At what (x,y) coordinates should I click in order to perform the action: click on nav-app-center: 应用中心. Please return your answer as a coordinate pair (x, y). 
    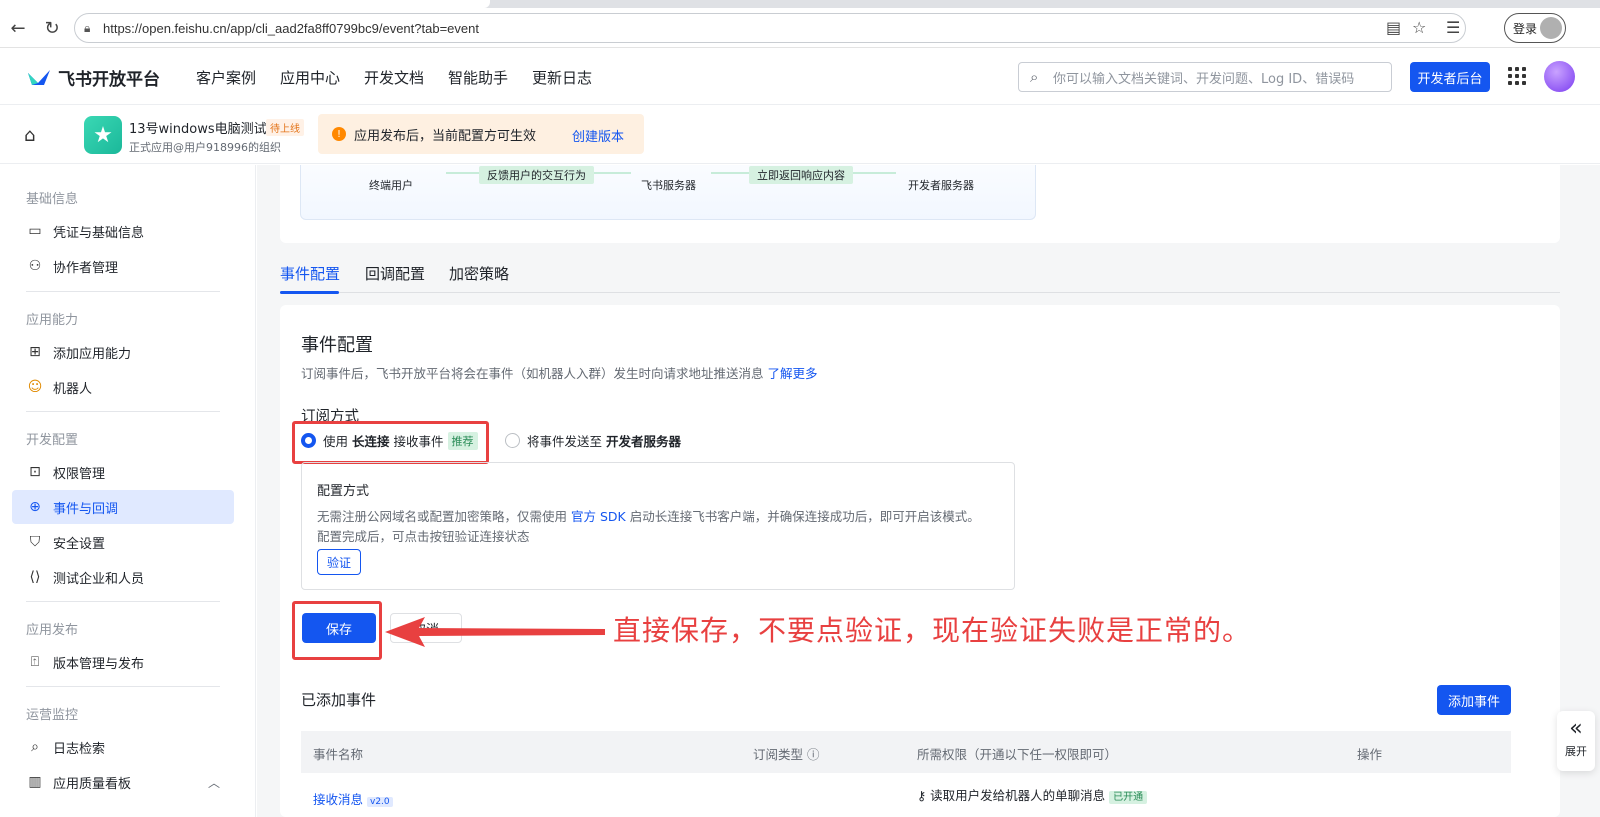
    Looking at the image, I should click on (310, 77).